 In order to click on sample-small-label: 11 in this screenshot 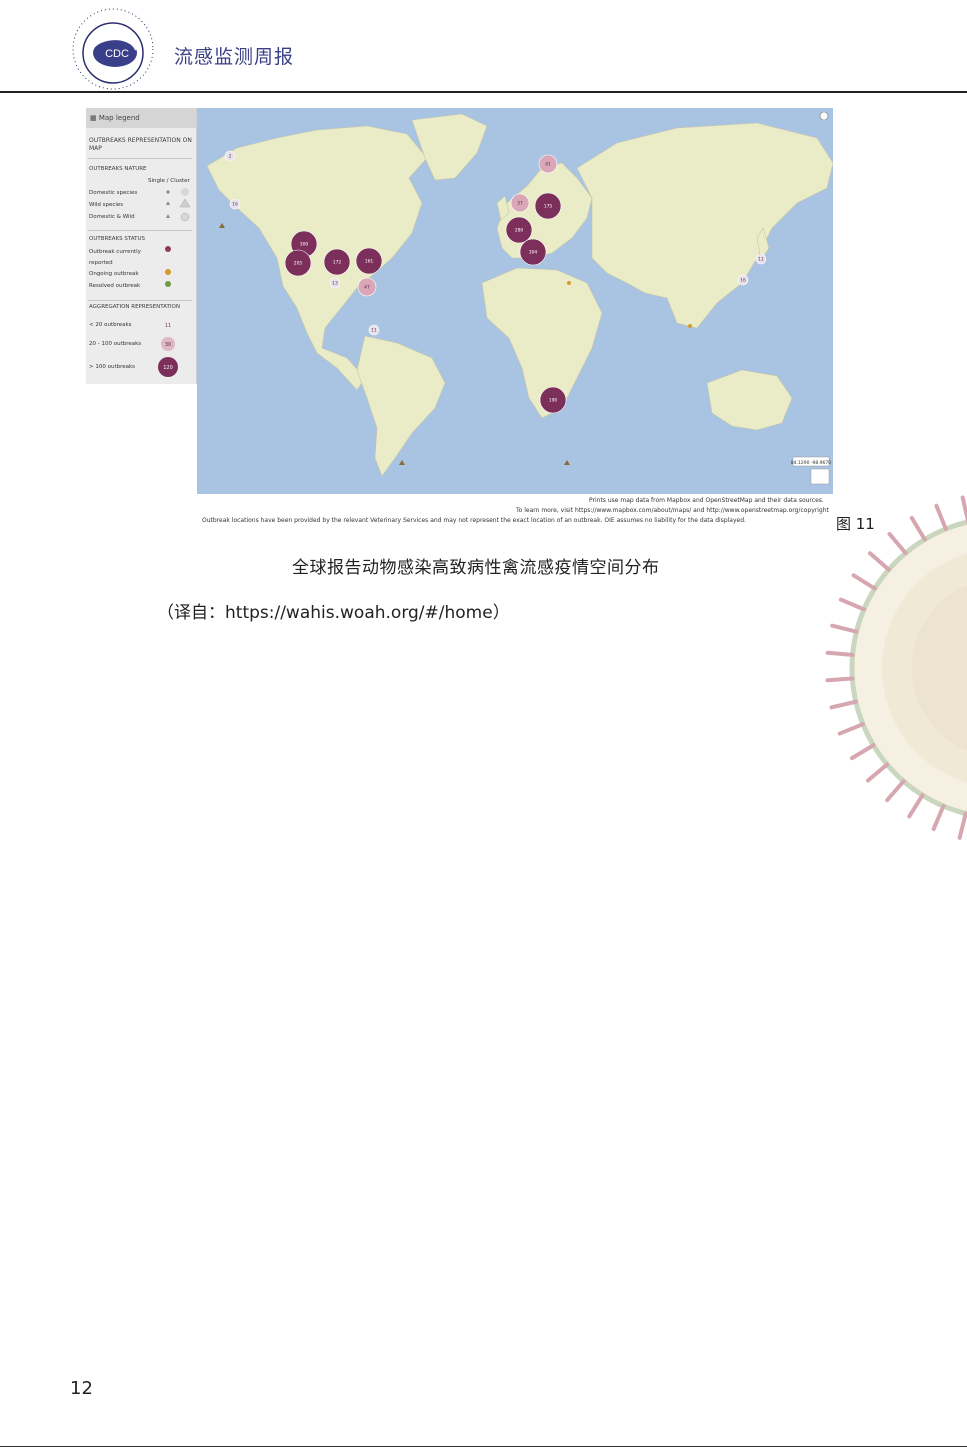, I will do `click(168, 326)`.